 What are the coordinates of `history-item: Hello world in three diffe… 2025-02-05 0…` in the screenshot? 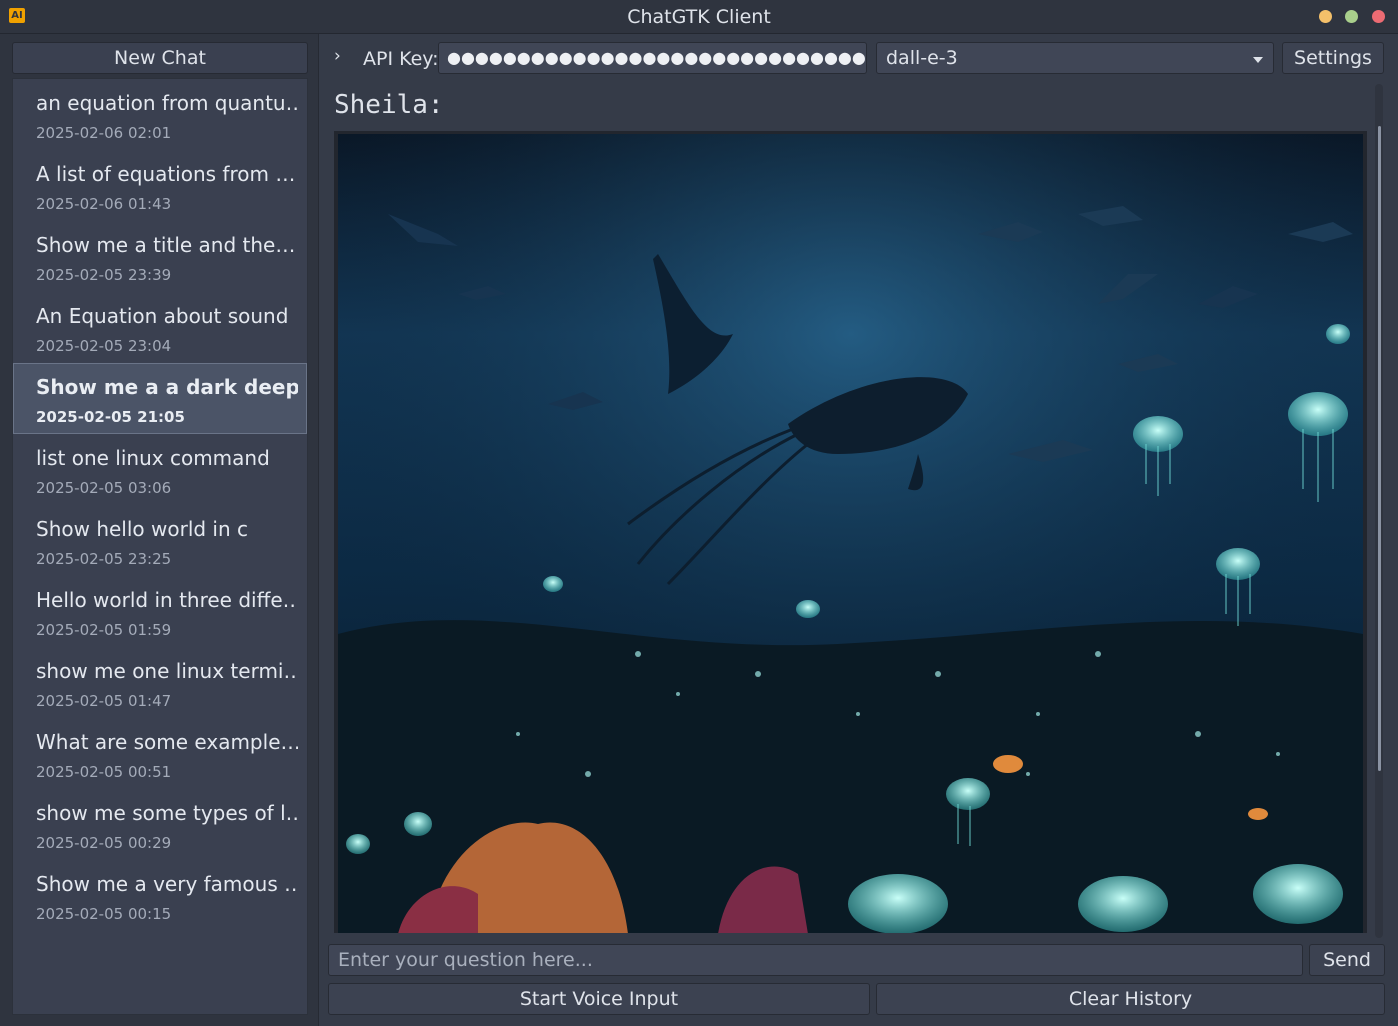 It's located at (160, 611).